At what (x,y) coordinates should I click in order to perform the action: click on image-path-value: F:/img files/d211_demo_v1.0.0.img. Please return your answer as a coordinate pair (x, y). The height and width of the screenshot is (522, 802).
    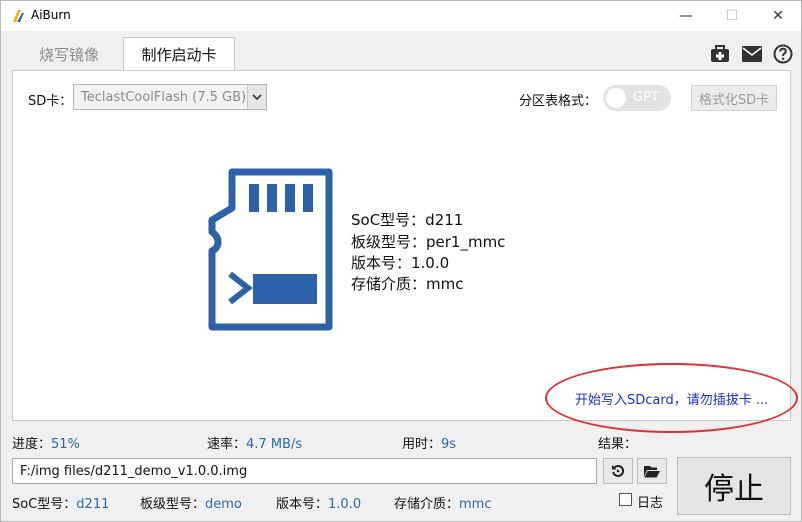
    Looking at the image, I should click on (134, 471).